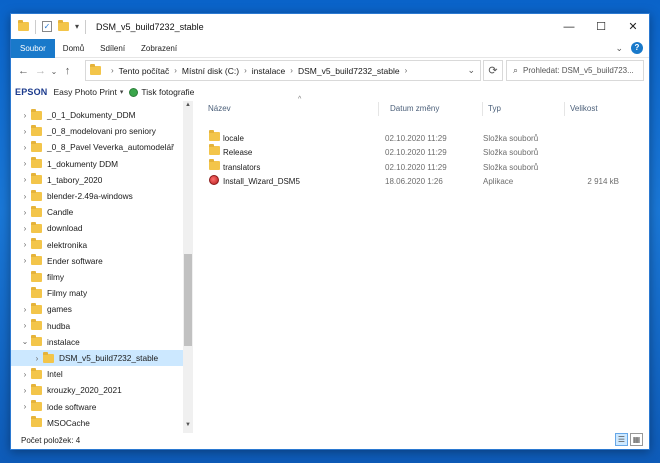 The image size is (660, 463). I want to click on nav-item: › elektronika, so click(97, 245).